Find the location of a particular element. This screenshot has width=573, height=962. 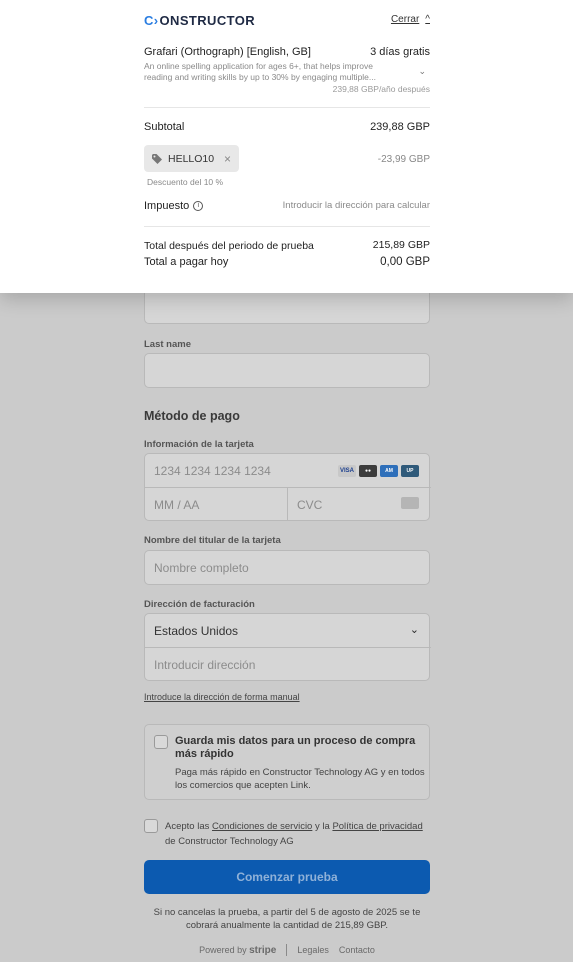

terms-checkbox is located at coordinates (151, 826).